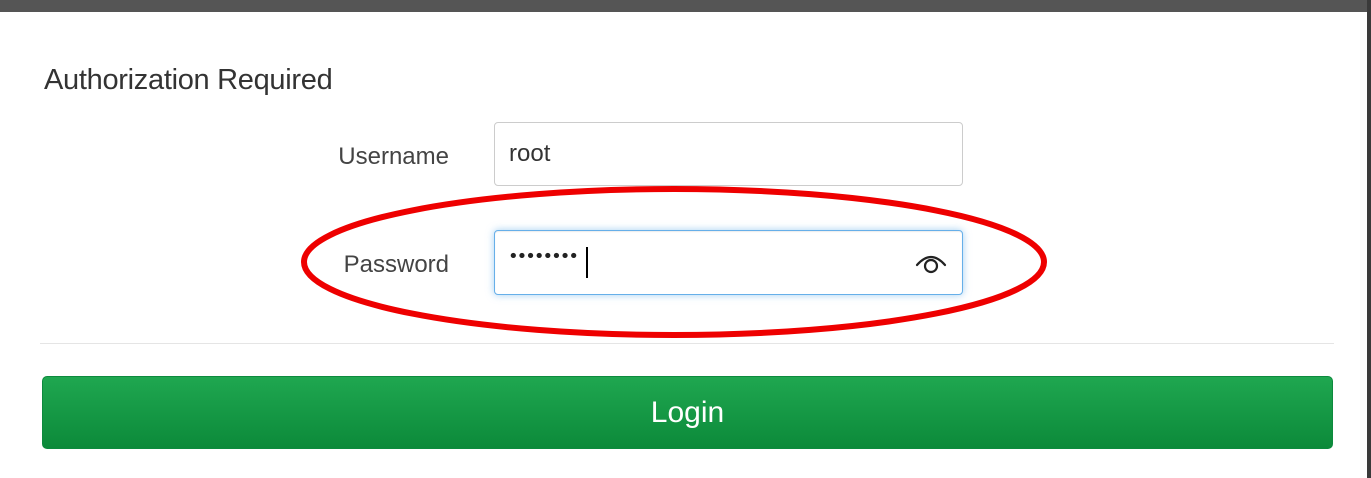 The image size is (1371, 478). Describe the element at coordinates (188, 80) in the screenshot. I see `page-title: Authorization Required` at that location.